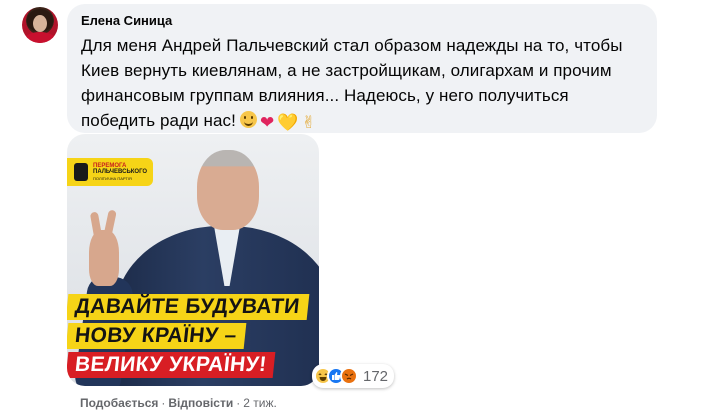  What do you see at coordinates (200, 403) in the screenshot?
I see `reply-button: Відповісти` at bounding box center [200, 403].